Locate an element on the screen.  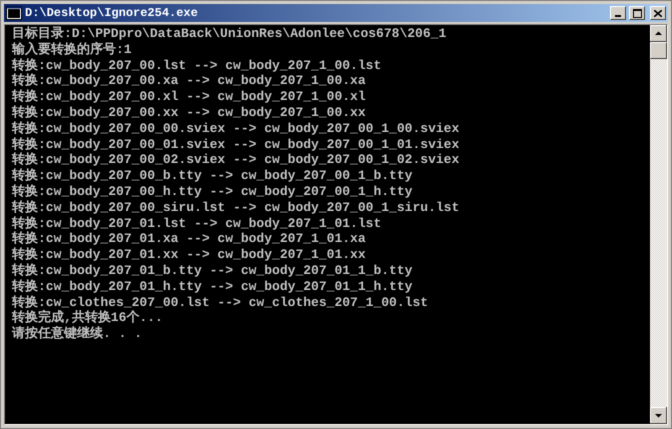
console-line: 转换:cw_body_207_00_b.tty --> cw_body_207_00_1_b.tty is located at coordinates (213, 176).